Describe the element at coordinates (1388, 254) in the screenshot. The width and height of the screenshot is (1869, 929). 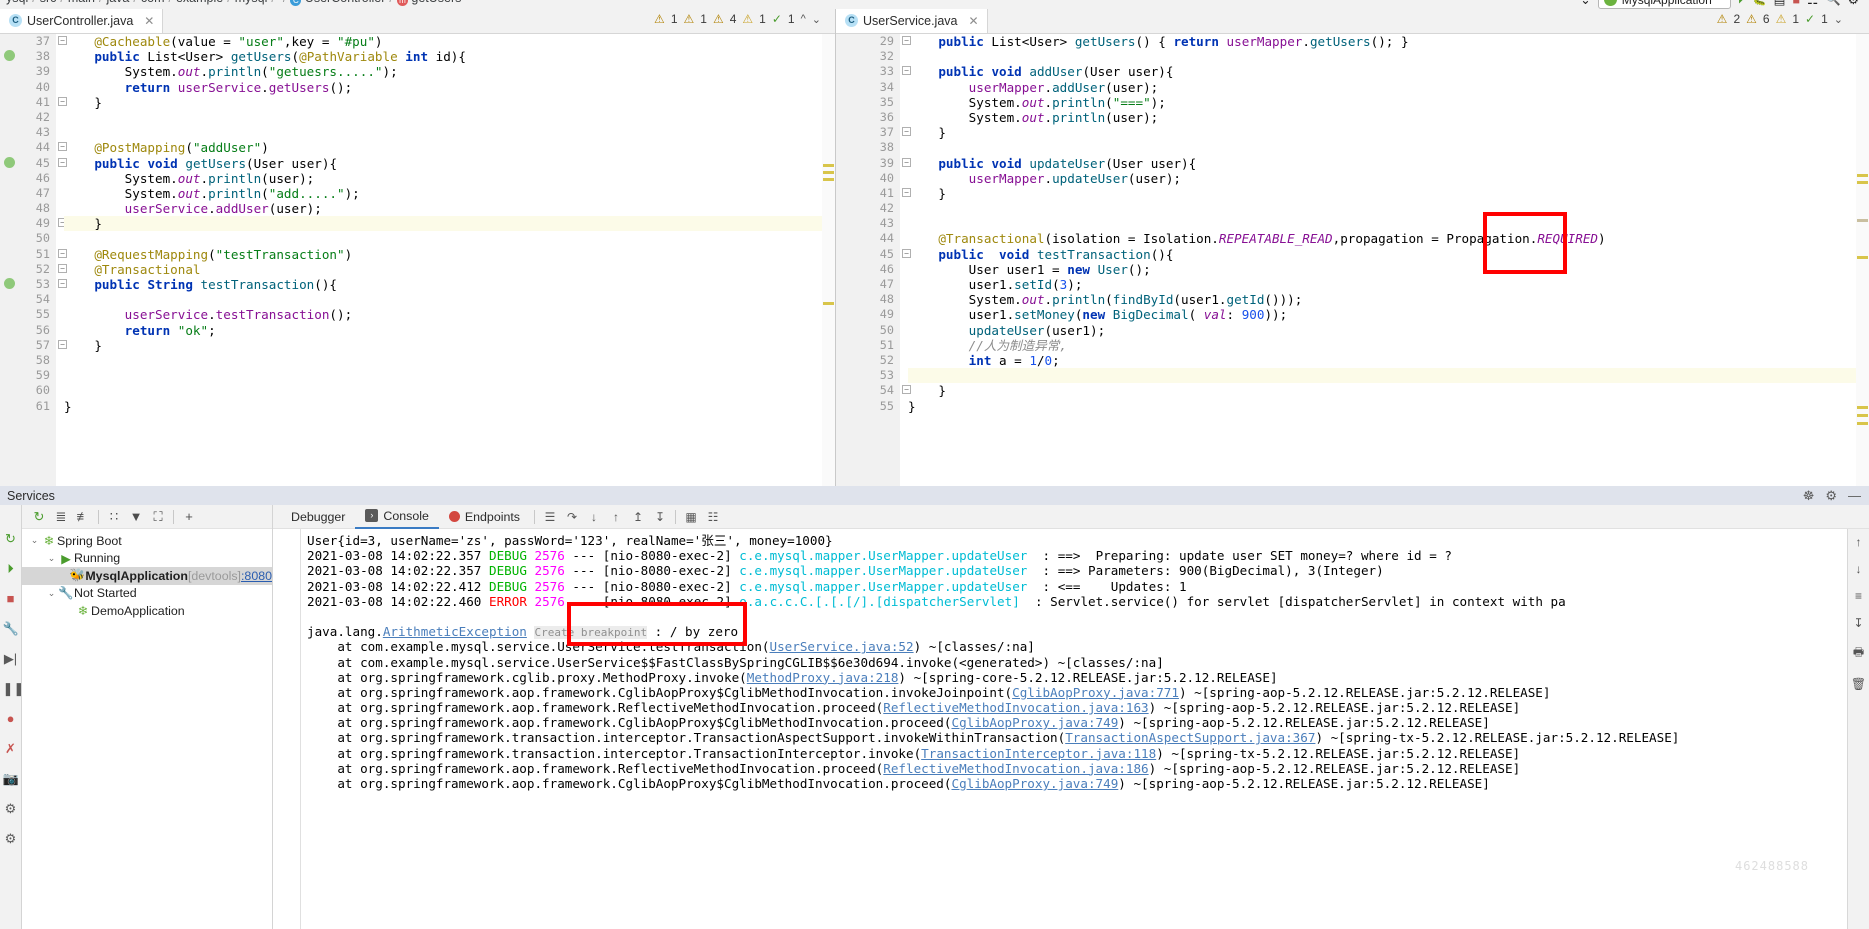
I see `code-line: public void testTransaction(){` at that location.